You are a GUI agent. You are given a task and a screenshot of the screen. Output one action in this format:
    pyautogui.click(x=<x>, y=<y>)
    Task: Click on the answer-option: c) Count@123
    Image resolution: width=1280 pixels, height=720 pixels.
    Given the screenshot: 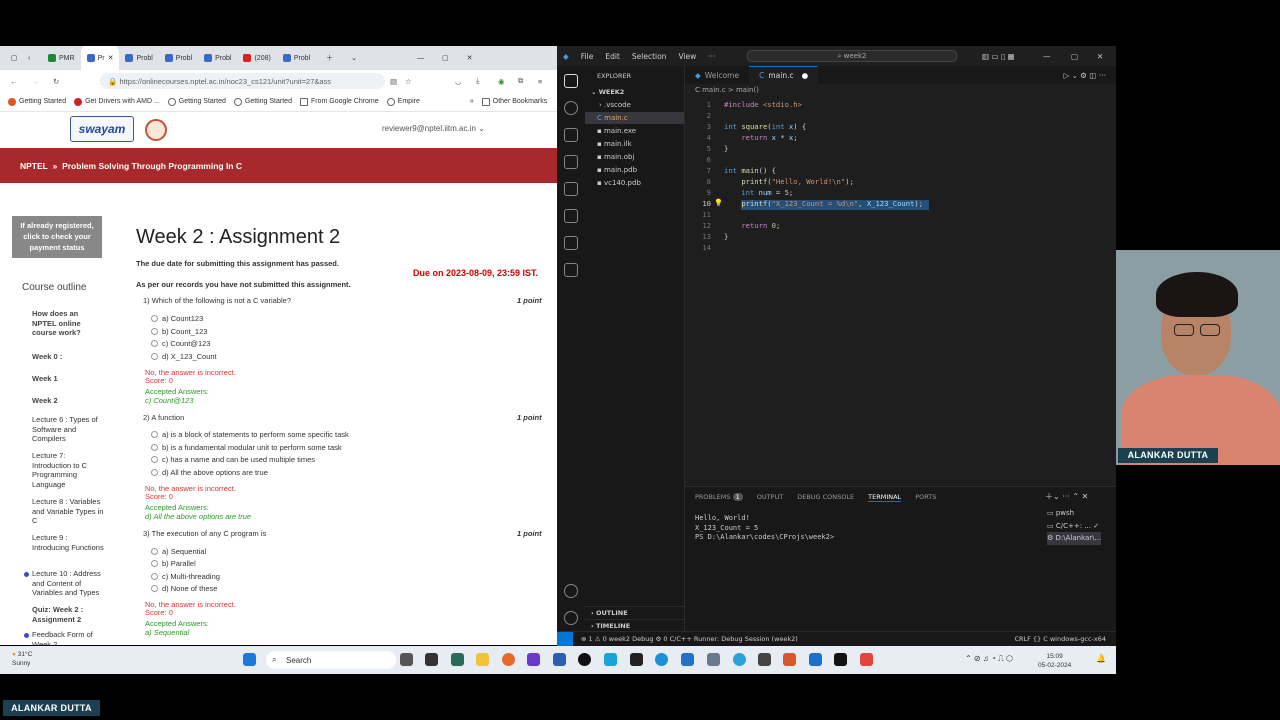 What is the action you would take?
    pyautogui.click(x=180, y=343)
    